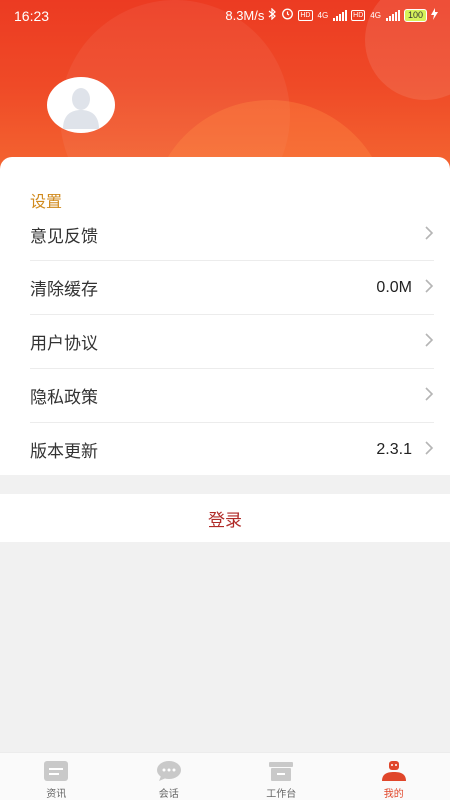 This screenshot has height=800, width=450. What do you see at coordinates (32, 16) in the screenshot?
I see `status-time: 16:23` at bounding box center [32, 16].